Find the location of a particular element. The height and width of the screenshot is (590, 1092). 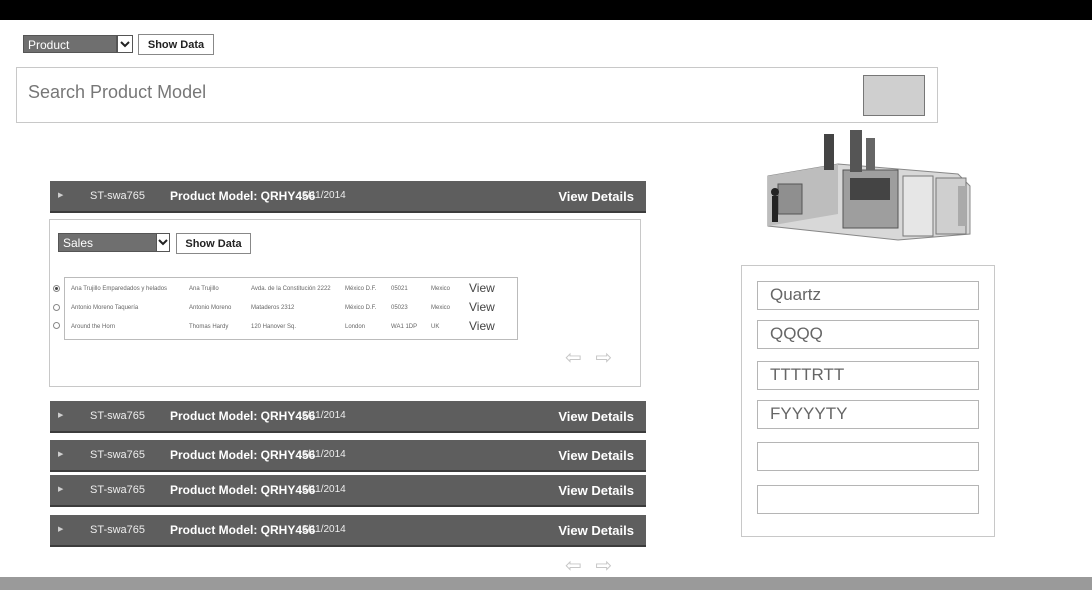

product-dropdown: Product is located at coordinates (70, 44).